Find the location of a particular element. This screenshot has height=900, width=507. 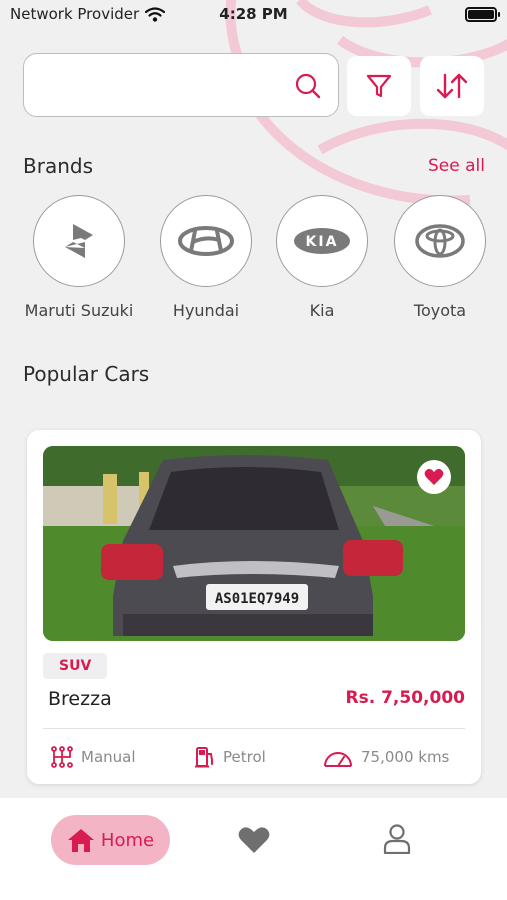

plate-text: AS01EQ7949 is located at coordinates (257, 599).